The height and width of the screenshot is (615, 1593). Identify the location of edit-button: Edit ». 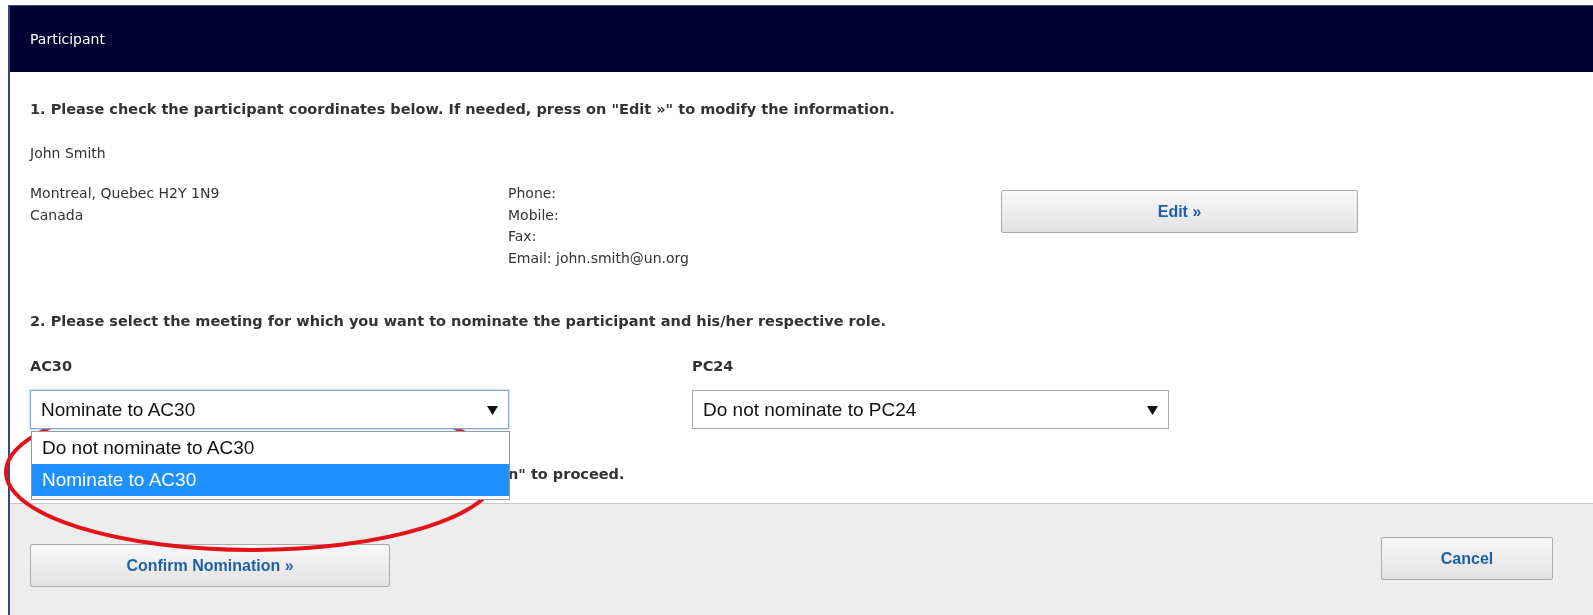
(1179, 211).